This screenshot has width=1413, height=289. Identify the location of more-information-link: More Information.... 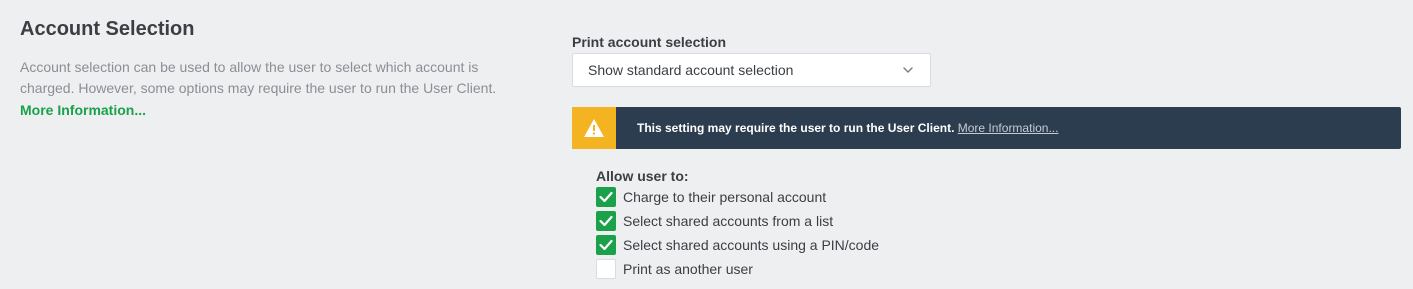
(83, 110).